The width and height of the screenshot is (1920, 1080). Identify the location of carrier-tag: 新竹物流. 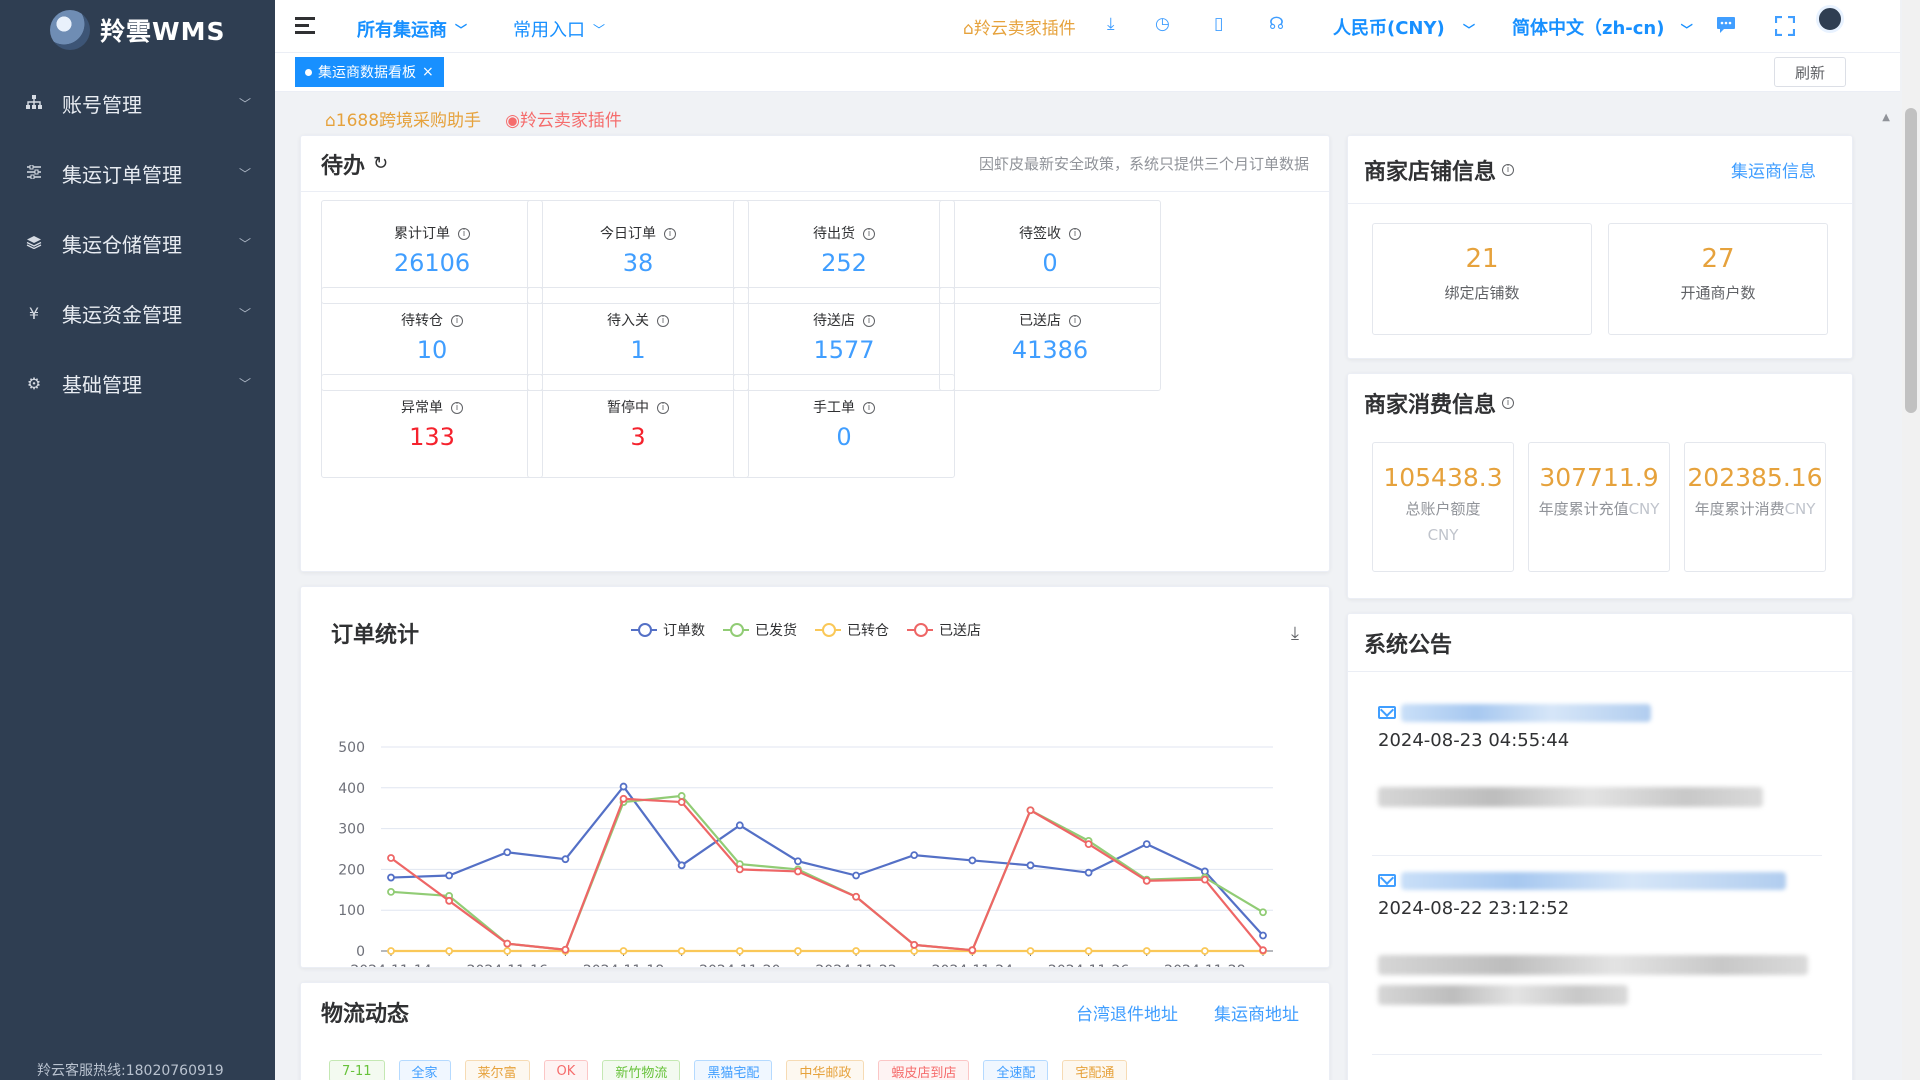
(641, 1070).